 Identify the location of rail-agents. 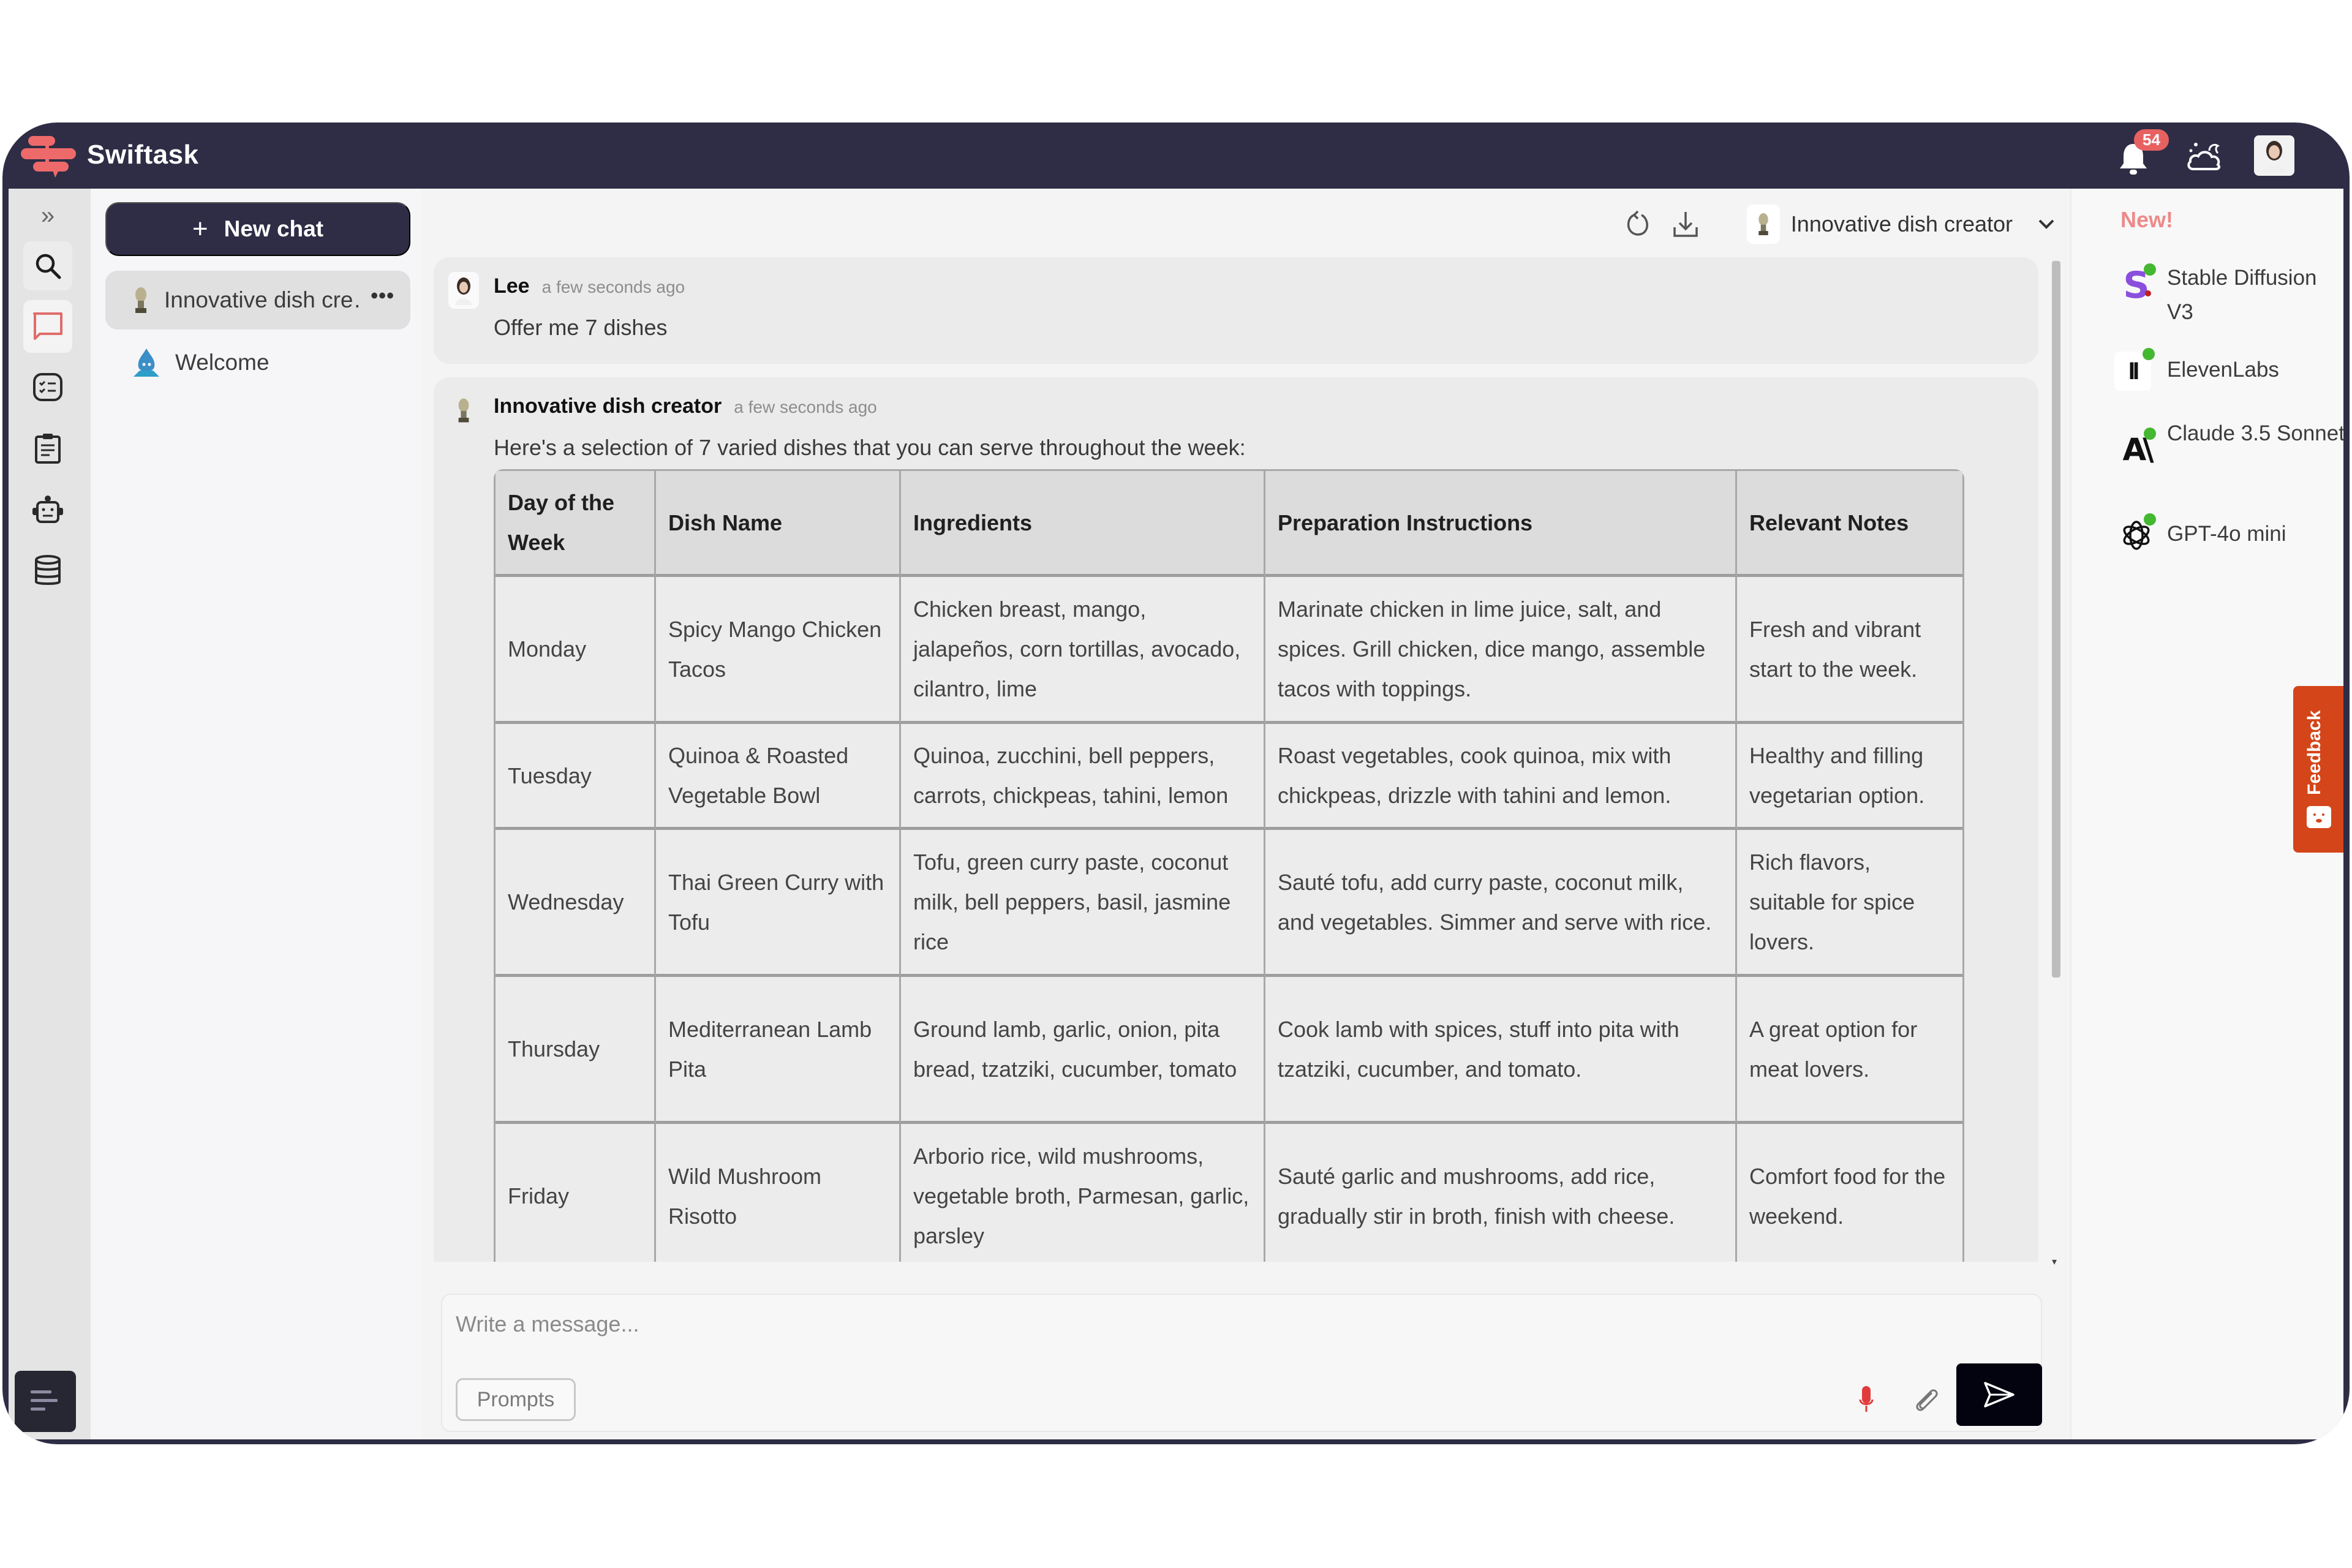
(48, 510).